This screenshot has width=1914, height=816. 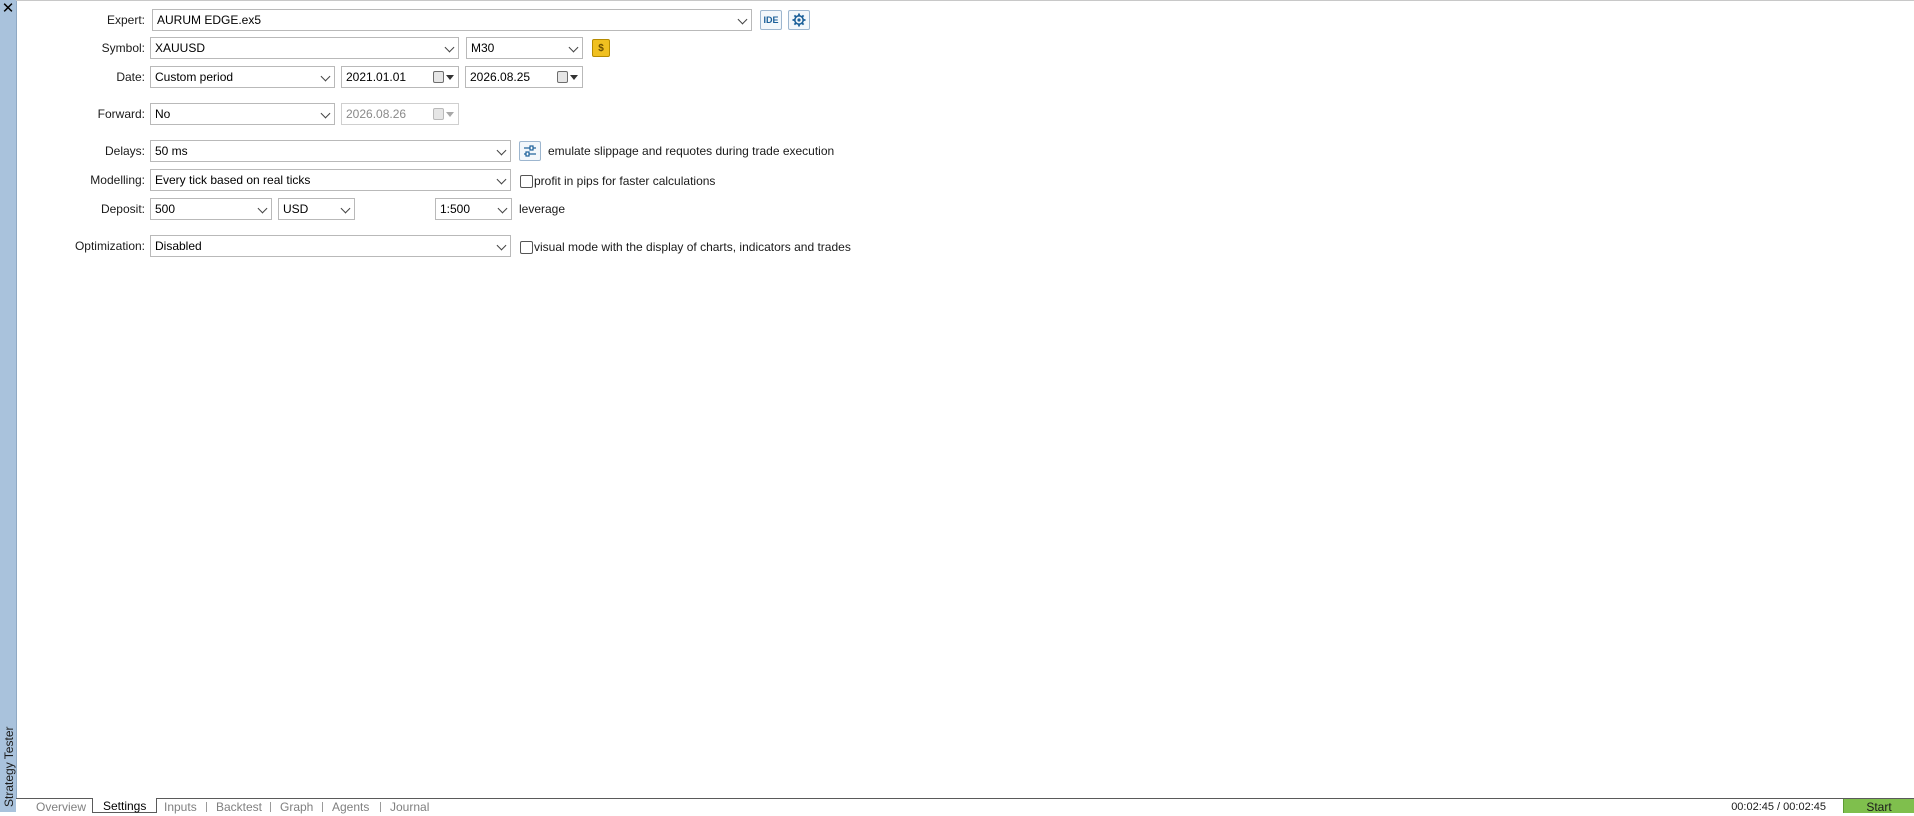 I want to click on forward-label: Forward:, so click(x=121, y=114).